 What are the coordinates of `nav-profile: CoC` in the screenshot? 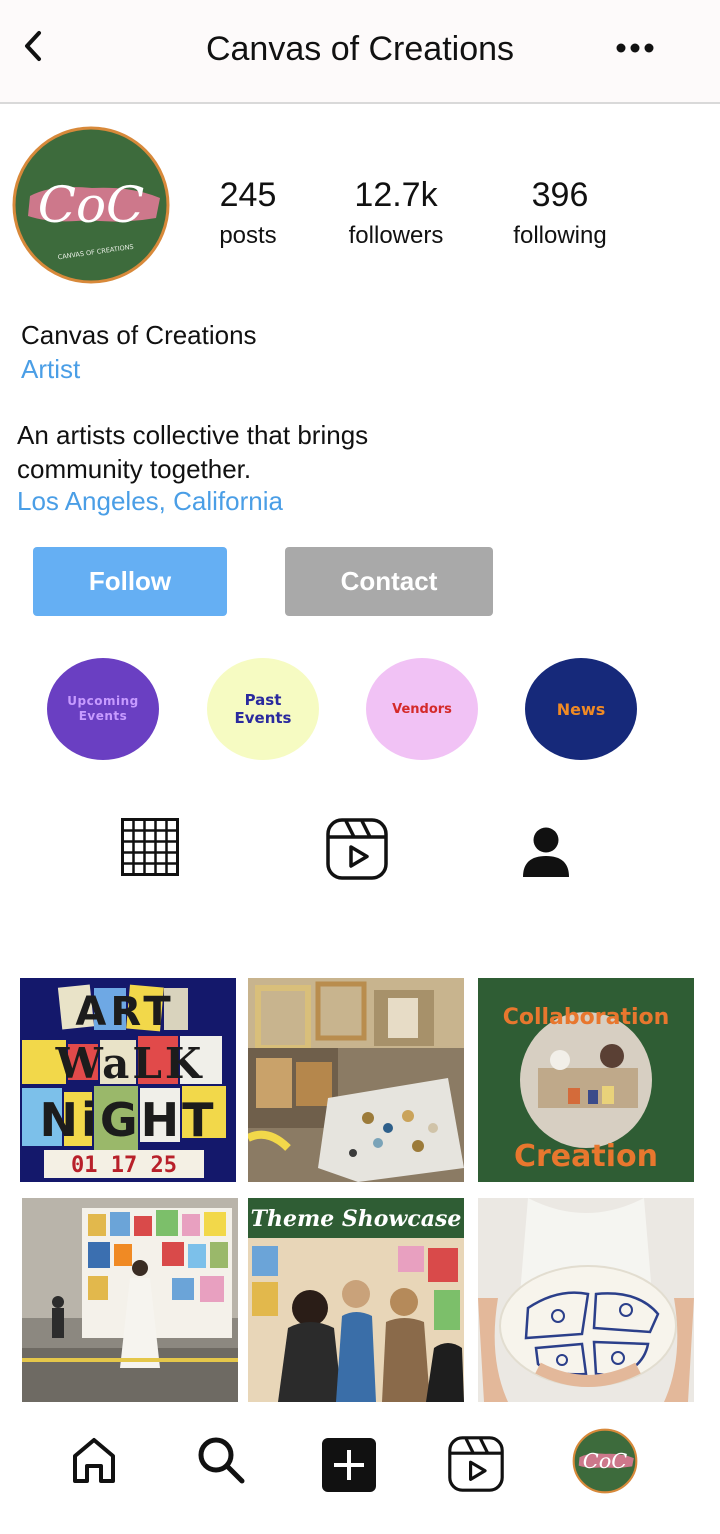 It's located at (605, 1463).